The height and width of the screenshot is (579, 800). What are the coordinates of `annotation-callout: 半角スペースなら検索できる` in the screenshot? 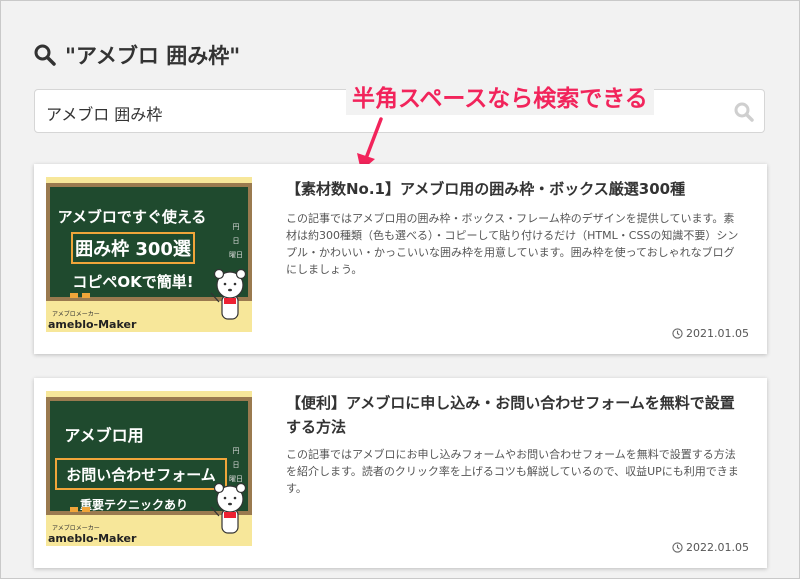 It's located at (500, 99).